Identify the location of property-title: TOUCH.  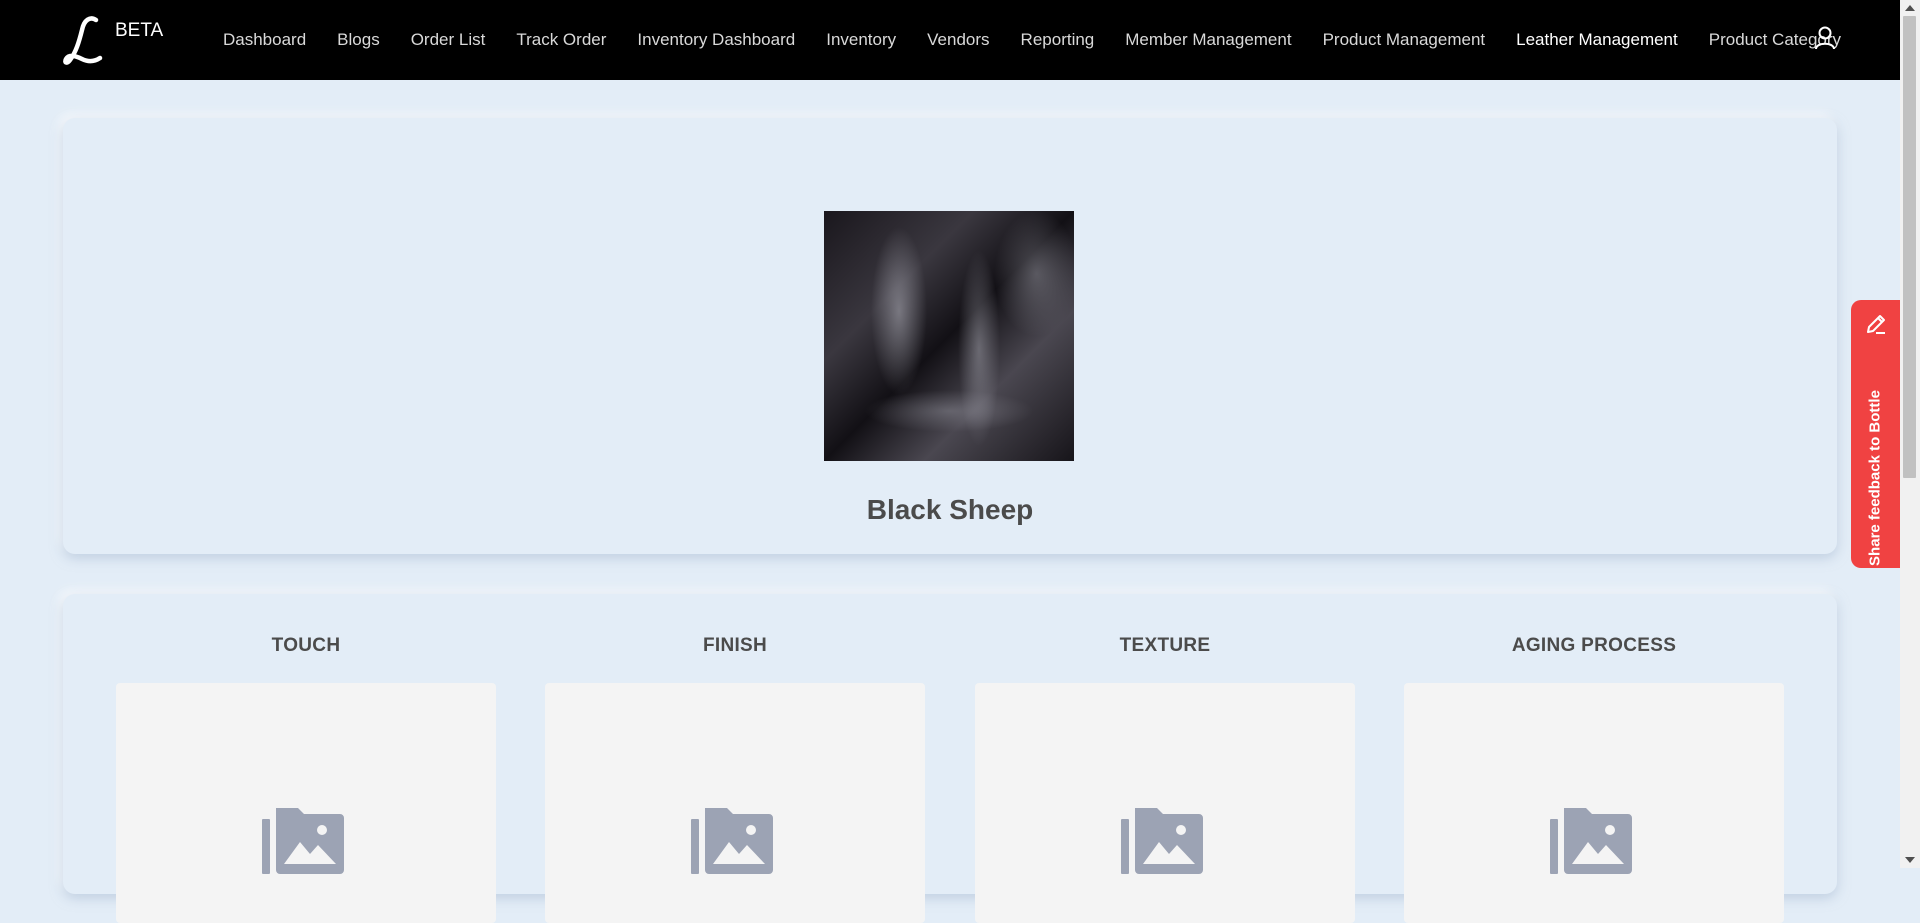
(306, 645).